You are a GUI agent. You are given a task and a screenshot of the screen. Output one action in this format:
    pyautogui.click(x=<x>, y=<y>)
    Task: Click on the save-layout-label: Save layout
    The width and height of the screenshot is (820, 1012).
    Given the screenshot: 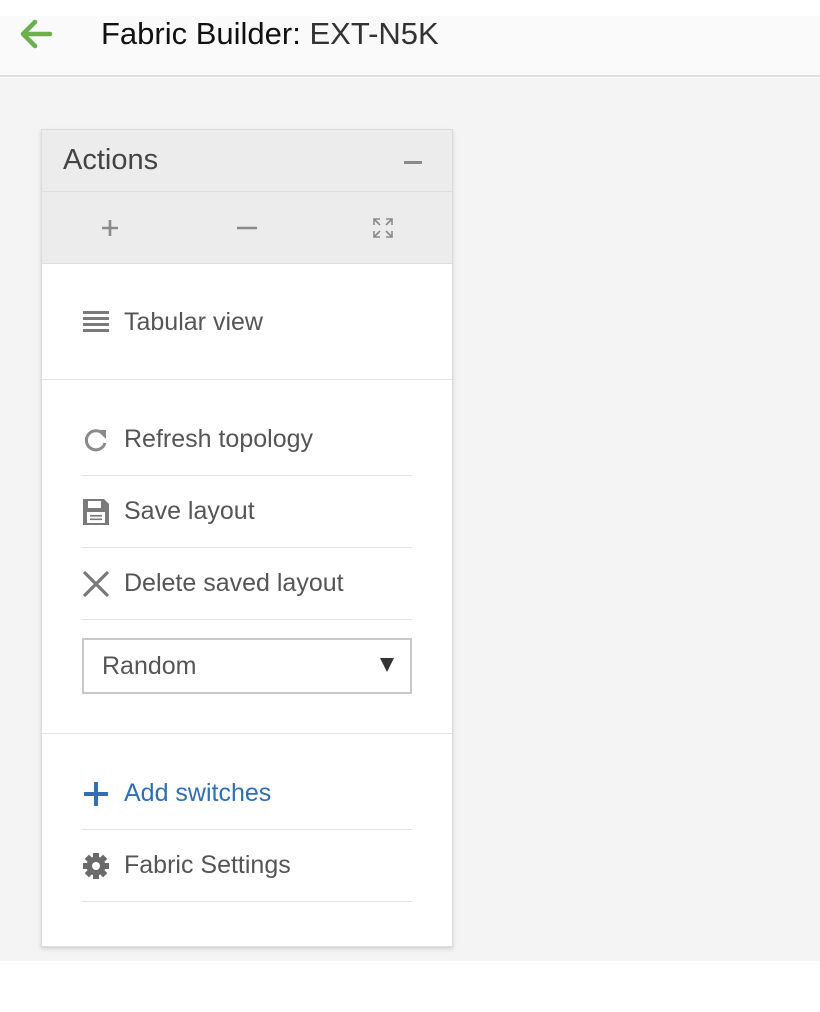 What is the action you would take?
    pyautogui.click(x=189, y=511)
    